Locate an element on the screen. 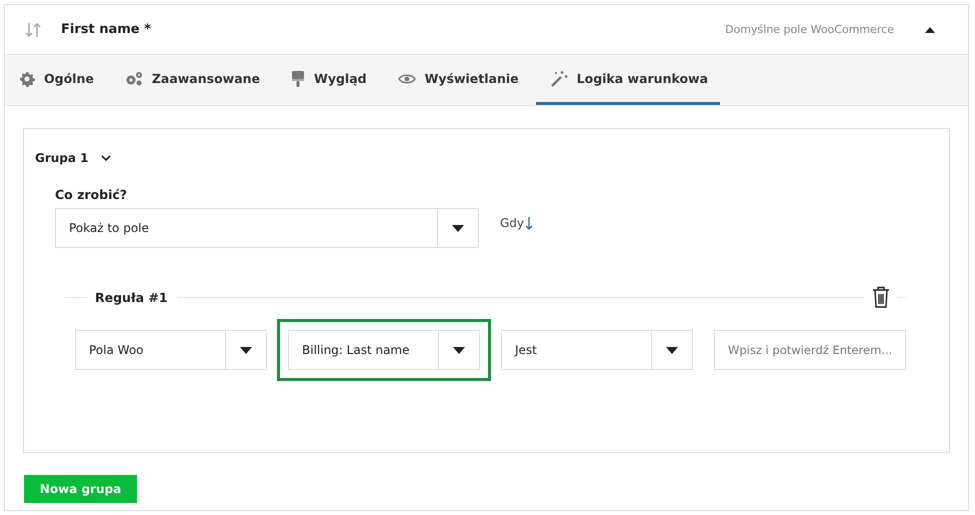  tab: Zaawansowane is located at coordinates (191, 80).